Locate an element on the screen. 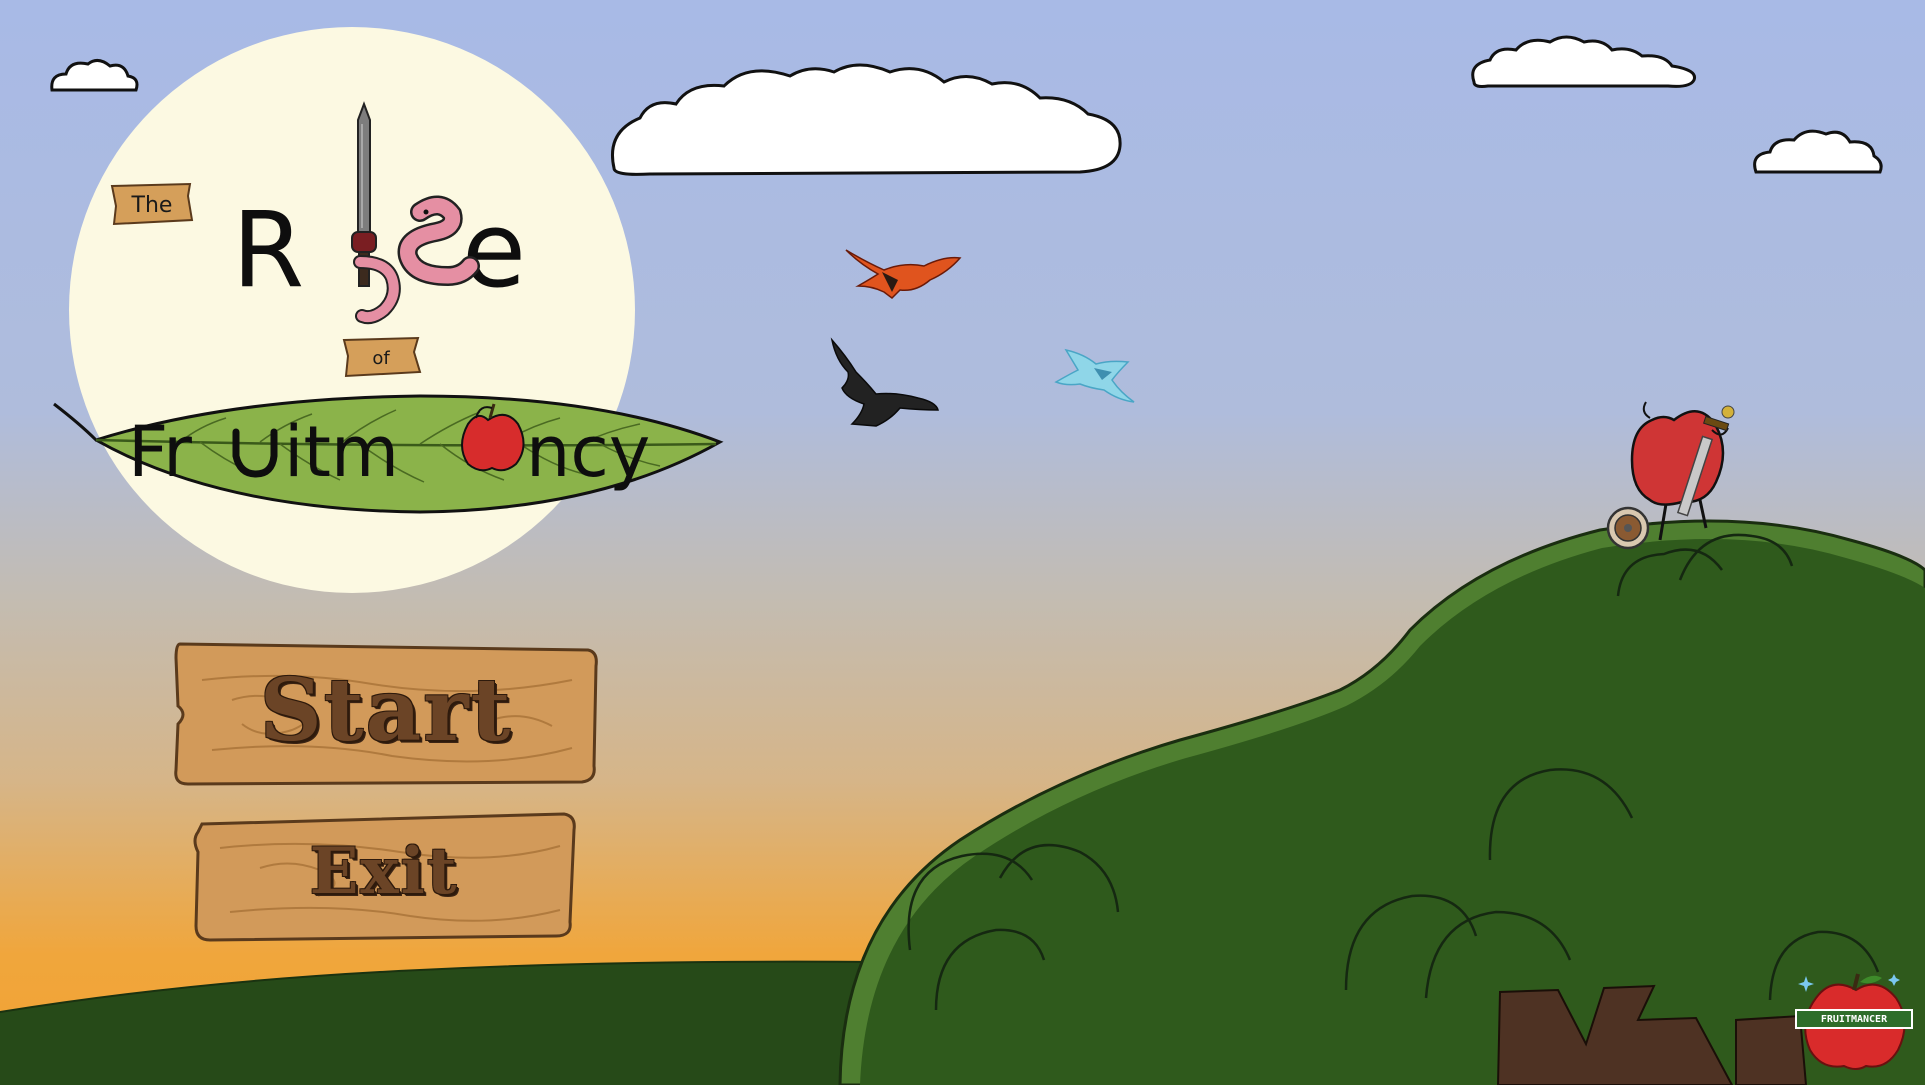 The width and height of the screenshot is (1925, 1085). start-plank is located at coordinates (386, 714).